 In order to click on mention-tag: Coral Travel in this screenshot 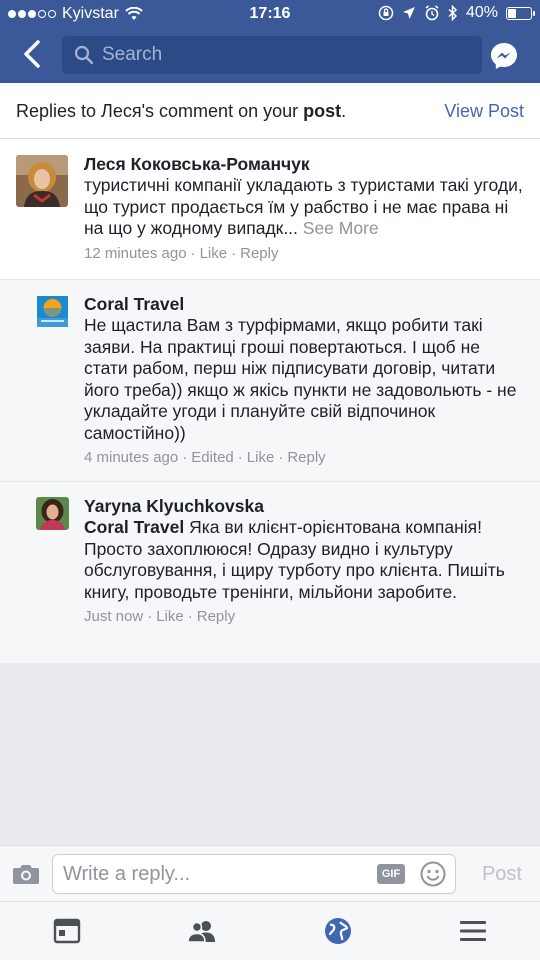, I will do `click(134, 527)`.